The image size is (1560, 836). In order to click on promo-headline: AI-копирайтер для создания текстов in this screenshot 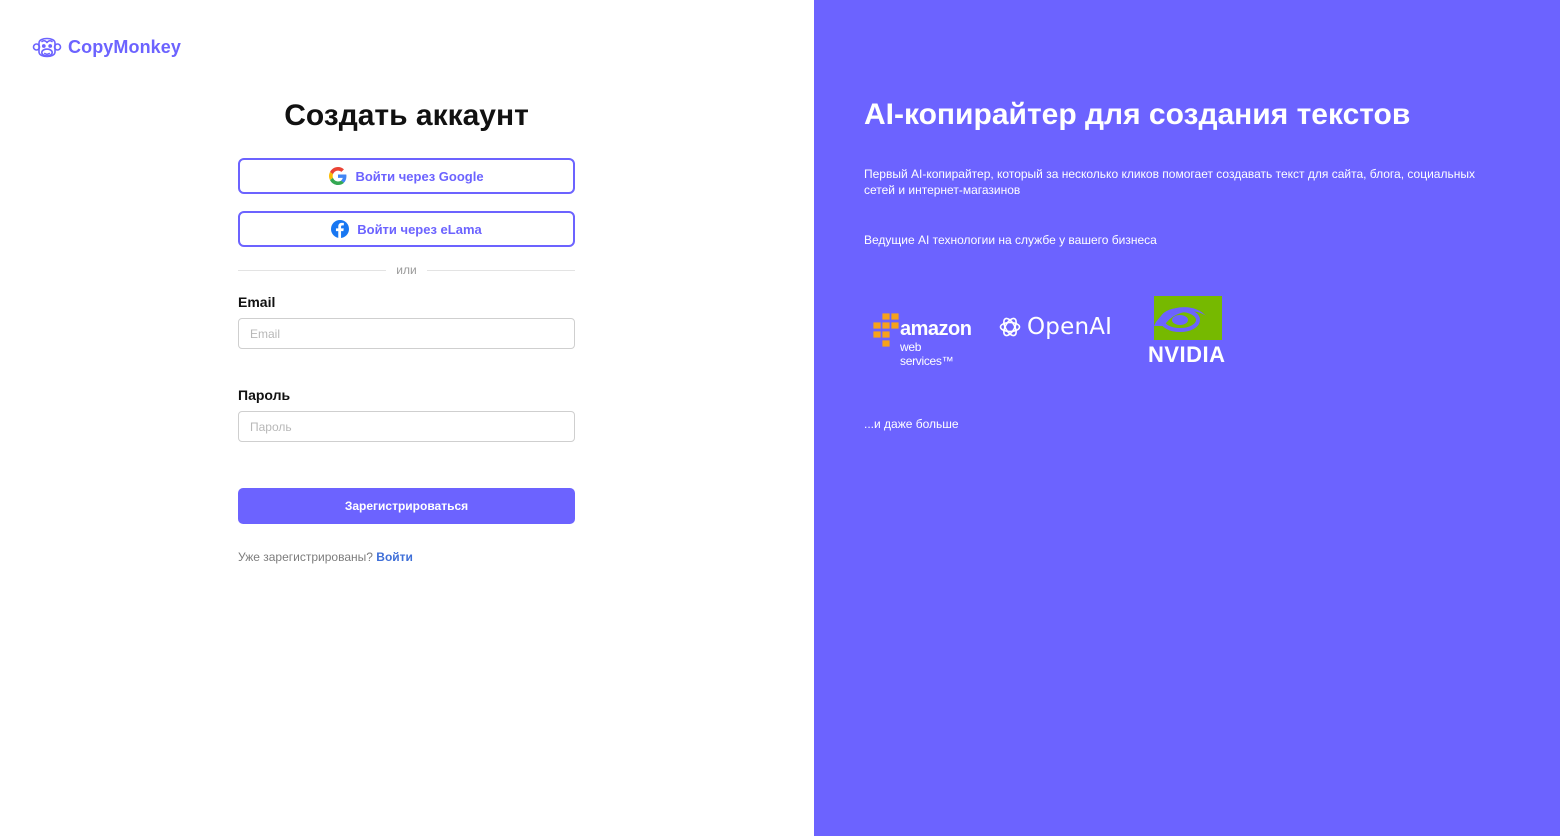, I will do `click(1137, 114)`.